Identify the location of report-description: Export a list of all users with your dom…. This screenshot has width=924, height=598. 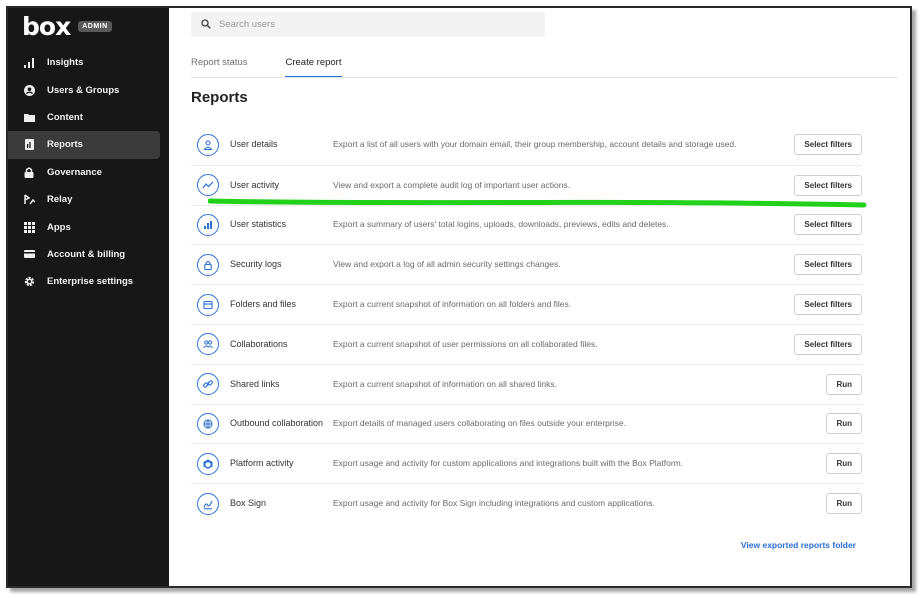
(535, 144).